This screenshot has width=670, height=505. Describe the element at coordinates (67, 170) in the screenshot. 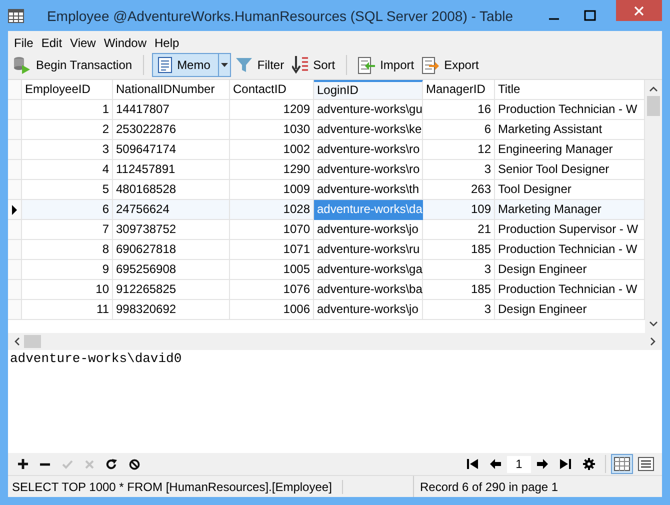

I see `table-cell: 4` at that location.